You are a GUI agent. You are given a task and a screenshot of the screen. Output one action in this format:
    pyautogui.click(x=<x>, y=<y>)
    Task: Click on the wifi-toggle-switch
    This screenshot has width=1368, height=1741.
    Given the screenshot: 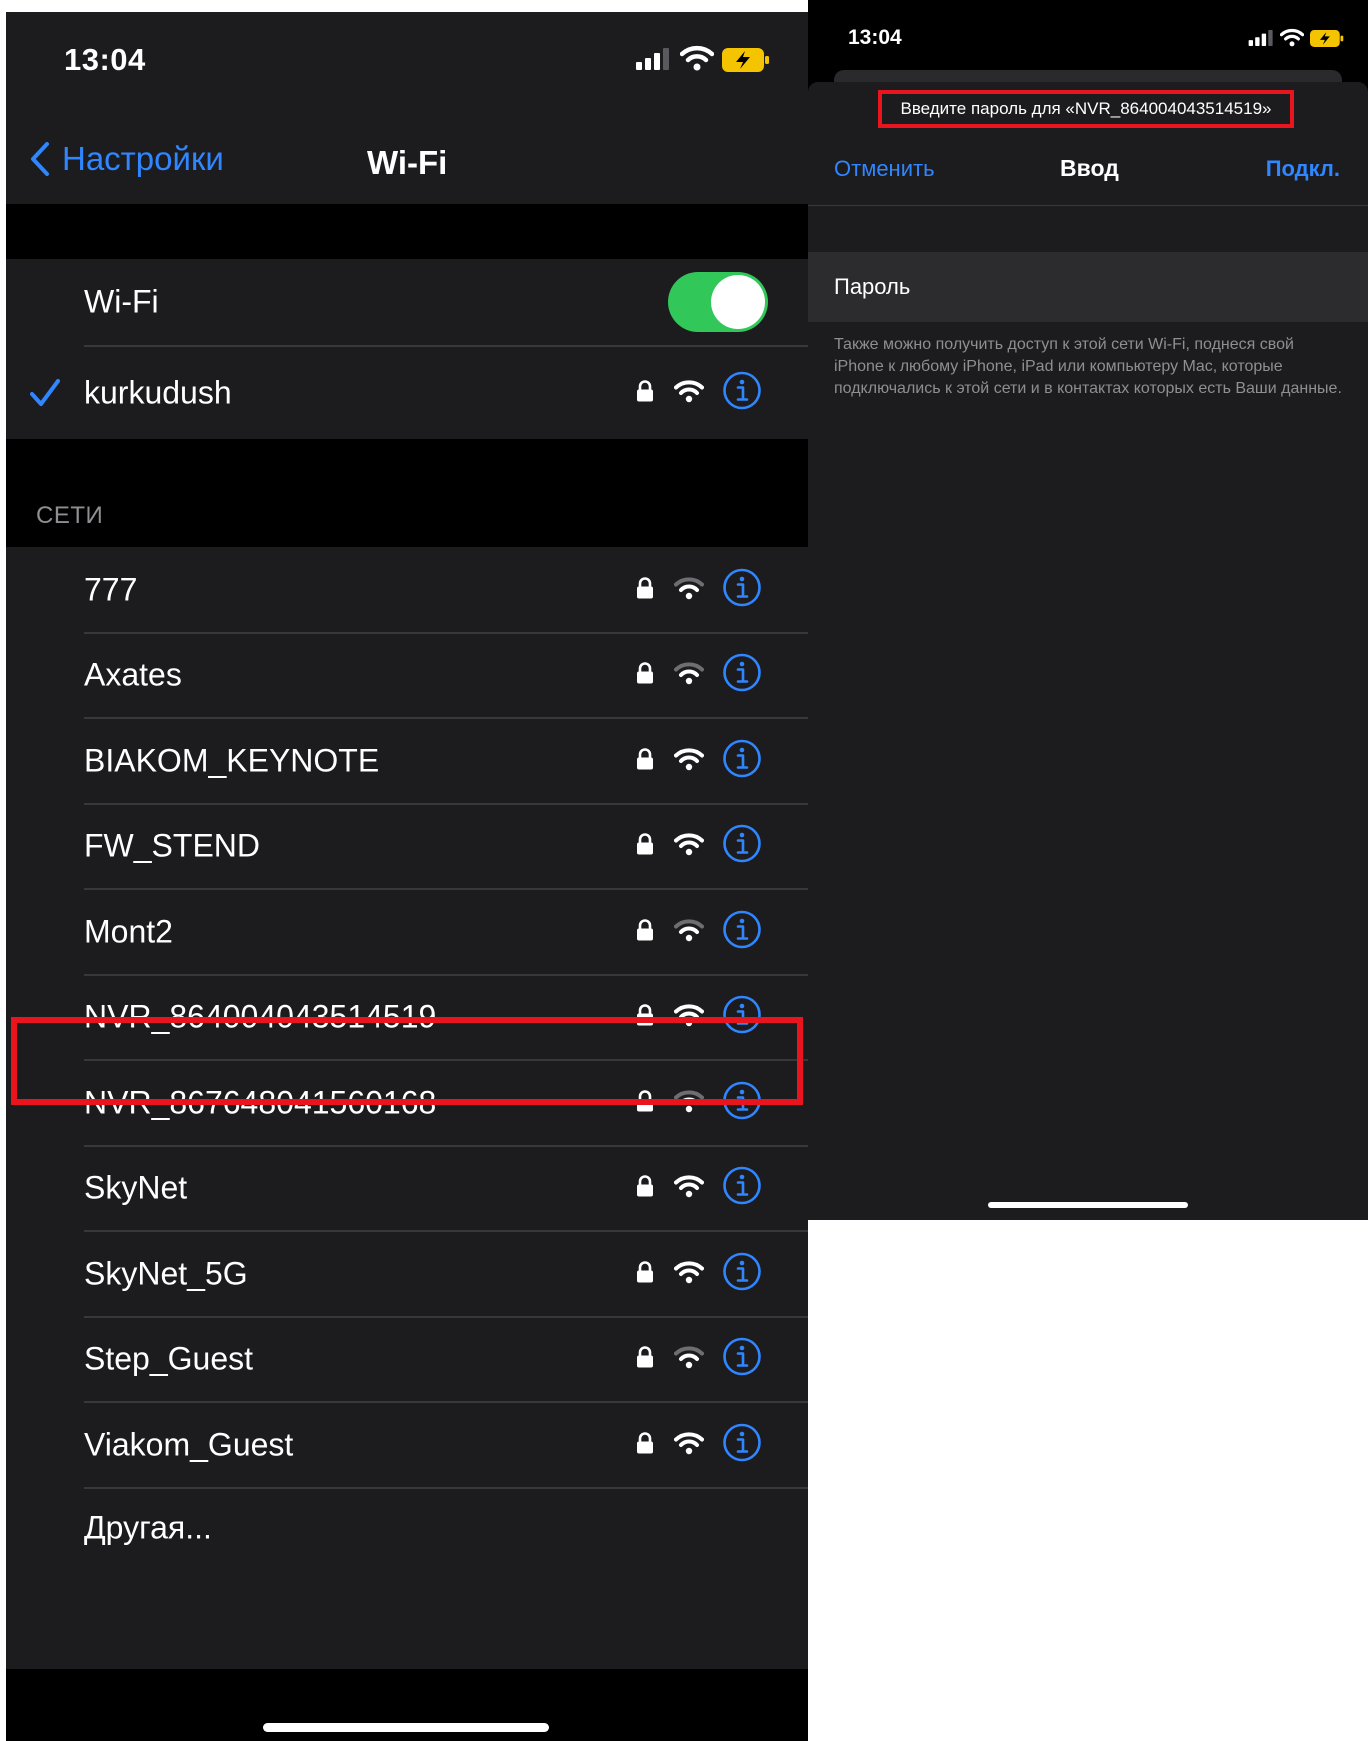 What is the action you would take?
    pyautogui.click(x=718, y=302)
    